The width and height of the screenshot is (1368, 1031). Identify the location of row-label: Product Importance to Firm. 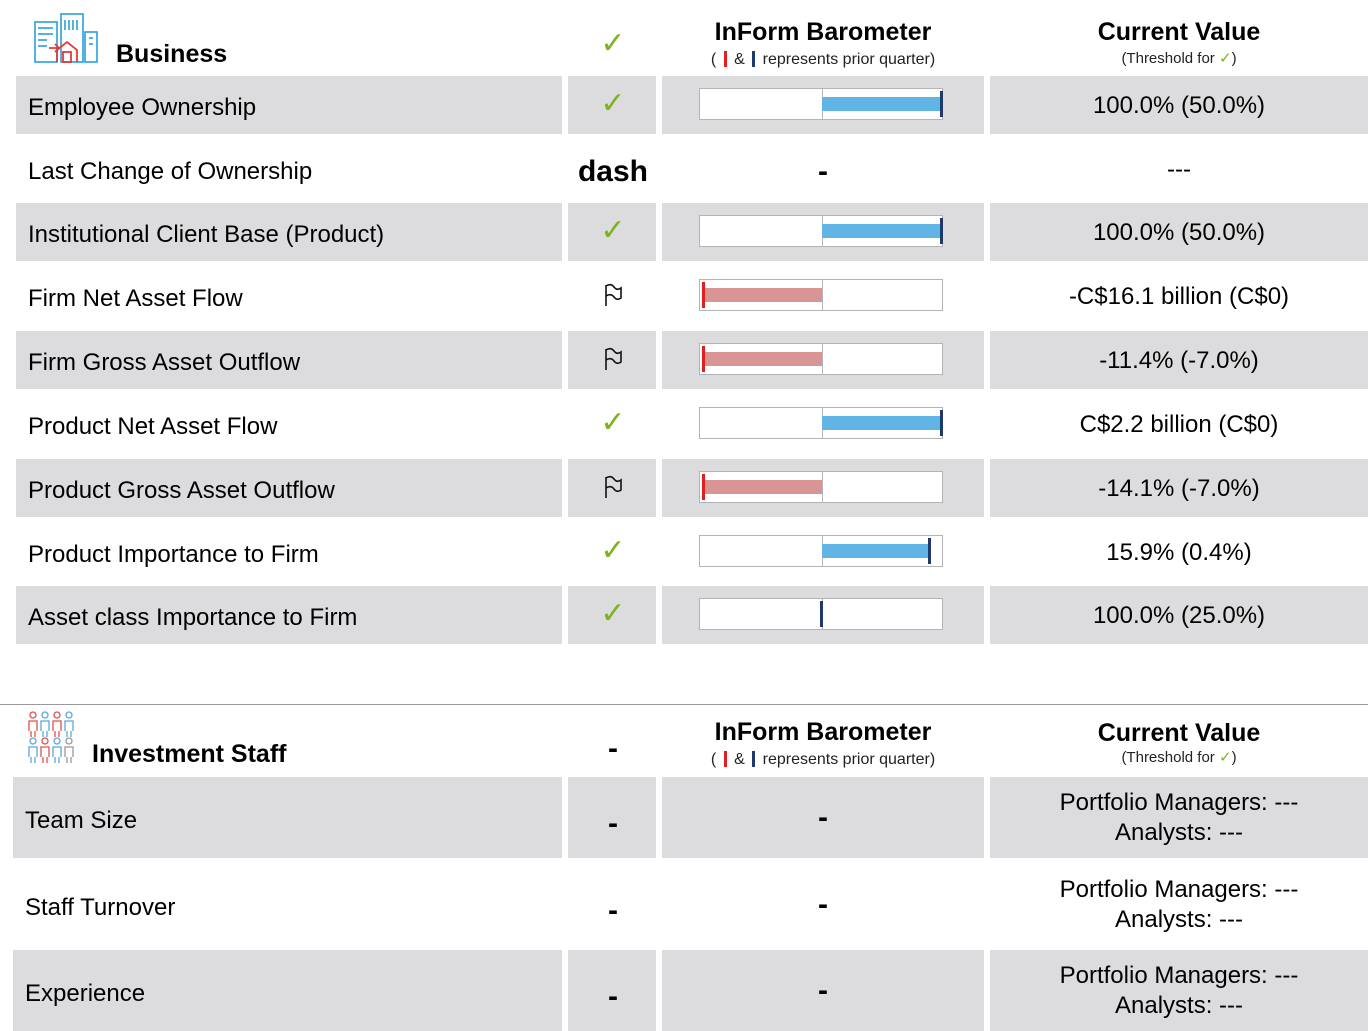
(173, 554).